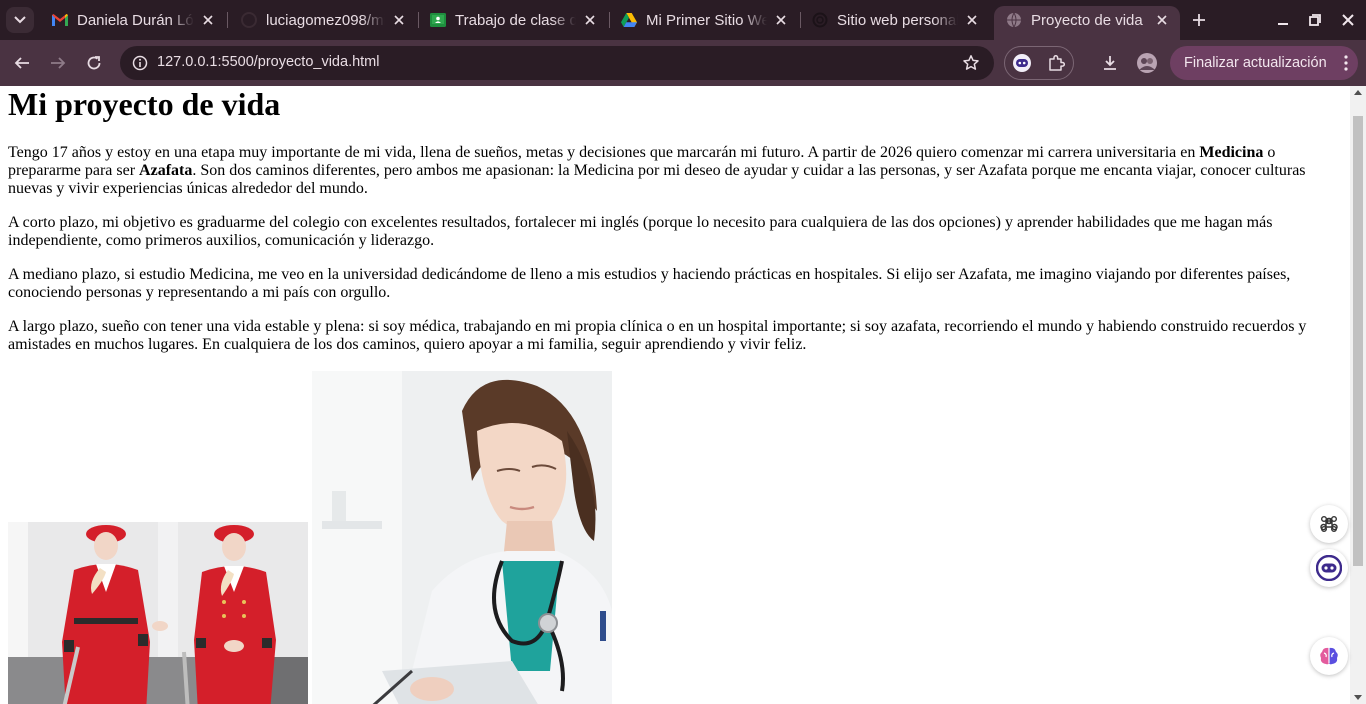 The height and width of the screenshot is (704, 1366). I want to click on flight-attendants-photo, so click(158, 613).